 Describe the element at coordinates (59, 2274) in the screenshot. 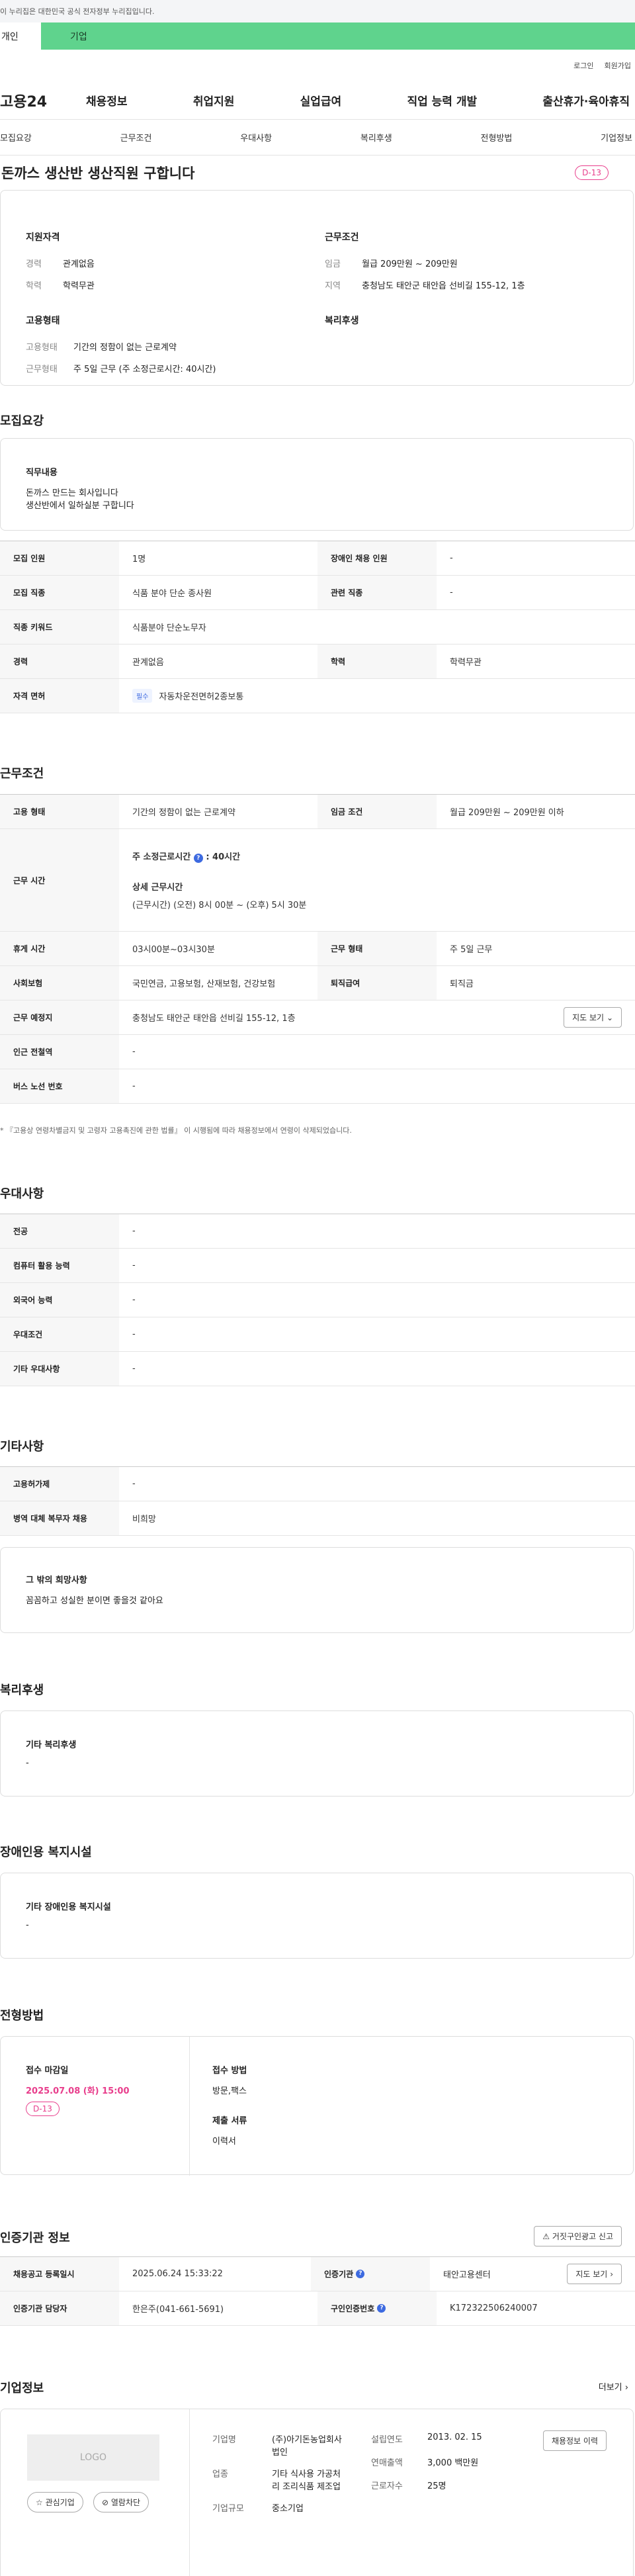

I see `th-reg-date: 채용공고 등록일시` at that location.